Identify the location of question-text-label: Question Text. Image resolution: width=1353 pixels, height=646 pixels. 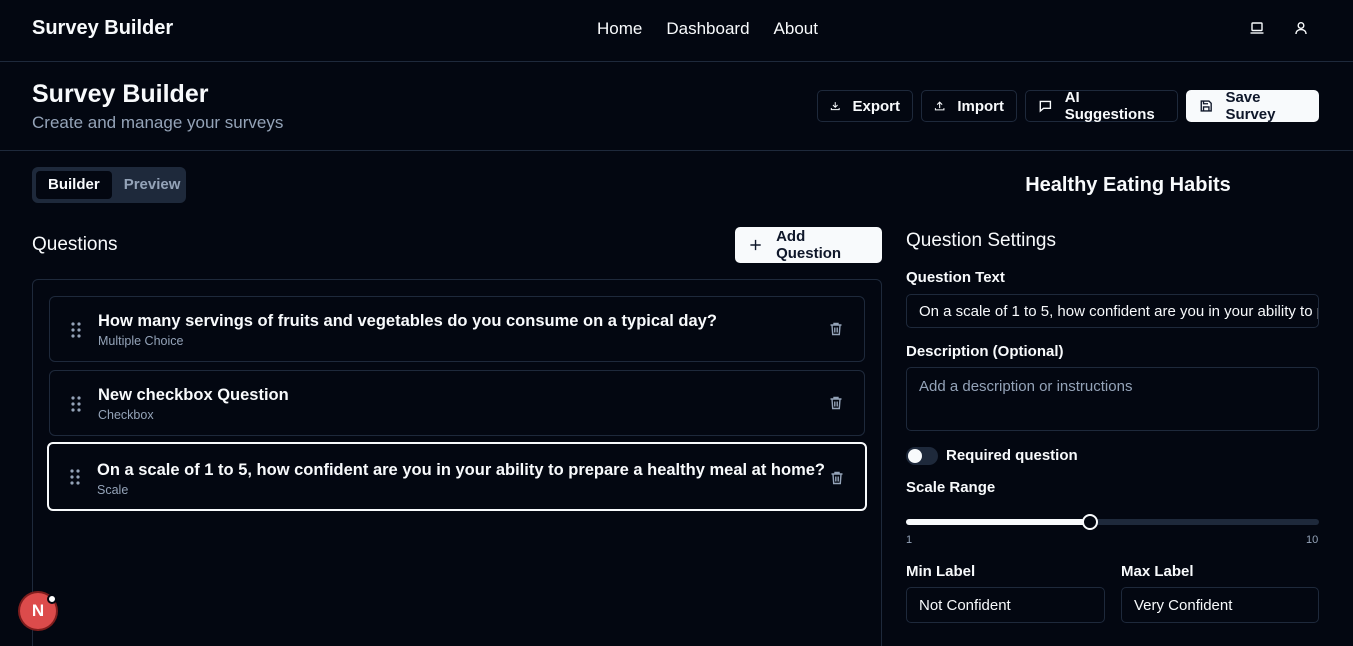
(955, 277).